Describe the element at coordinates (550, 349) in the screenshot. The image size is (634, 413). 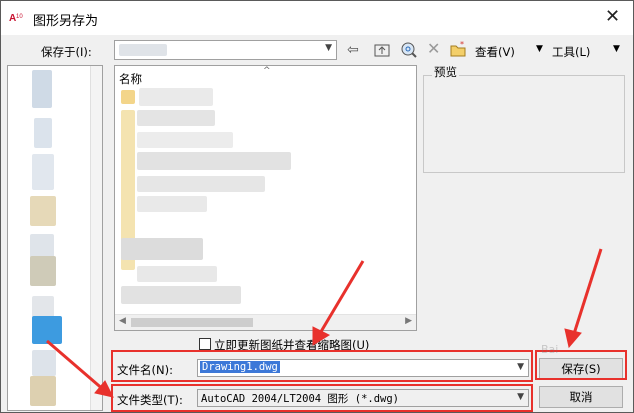
I see `watermark: Bai` at that location.